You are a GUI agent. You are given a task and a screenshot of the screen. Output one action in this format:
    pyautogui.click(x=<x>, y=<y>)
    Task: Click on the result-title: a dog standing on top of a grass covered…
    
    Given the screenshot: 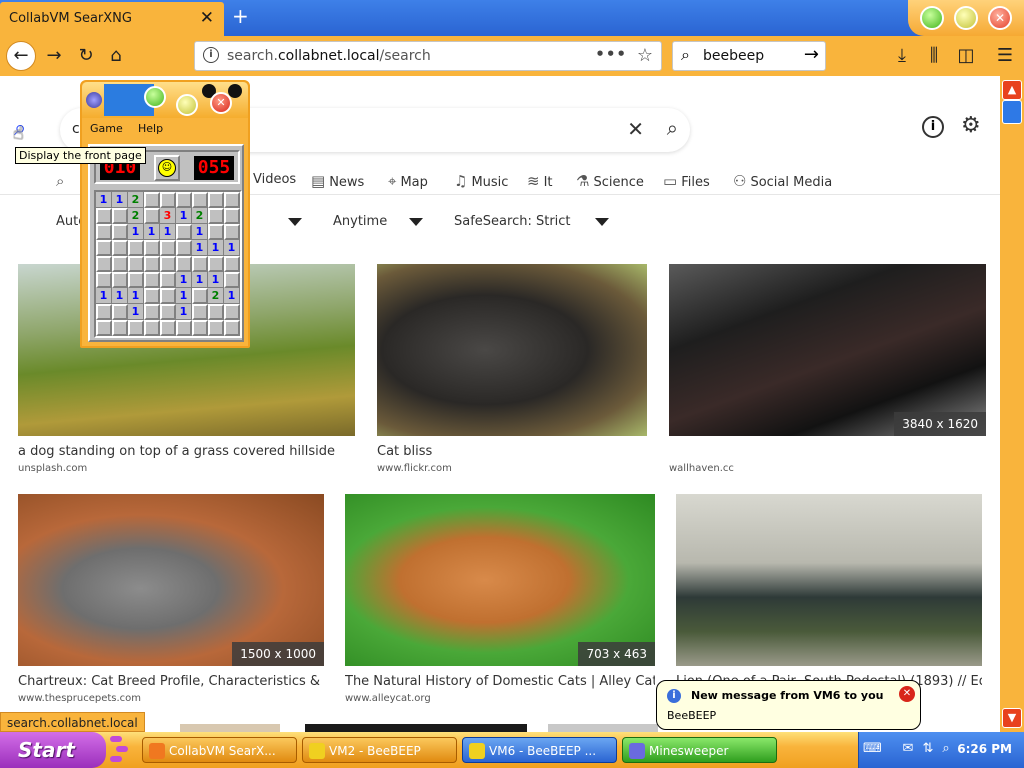 What is the action you would take?
    pyautogui.click(x=186, y=451)
    